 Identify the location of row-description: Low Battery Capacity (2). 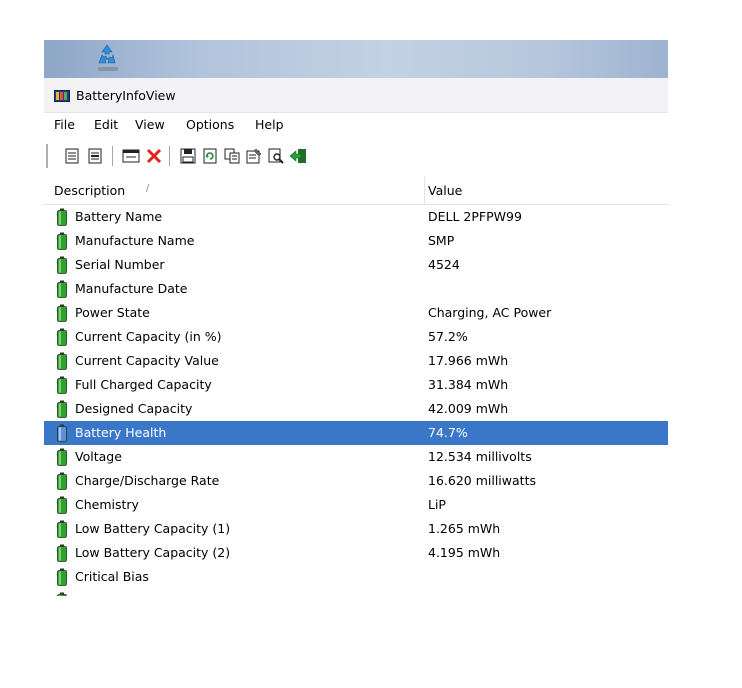
(153, 552).